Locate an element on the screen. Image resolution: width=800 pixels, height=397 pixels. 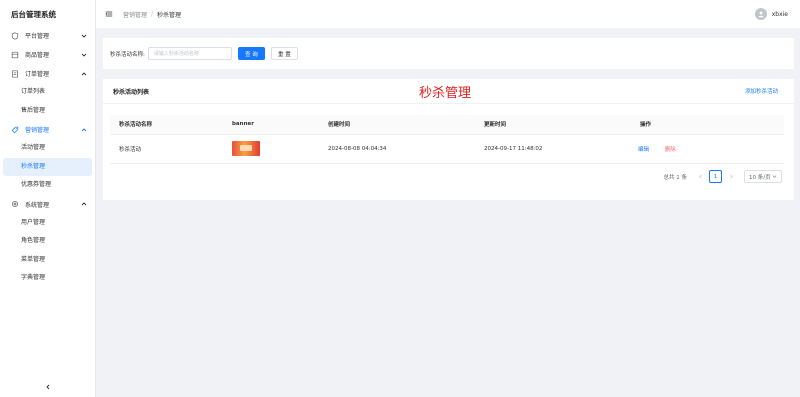
page-number: 1 is located at coordinates (715, 176).